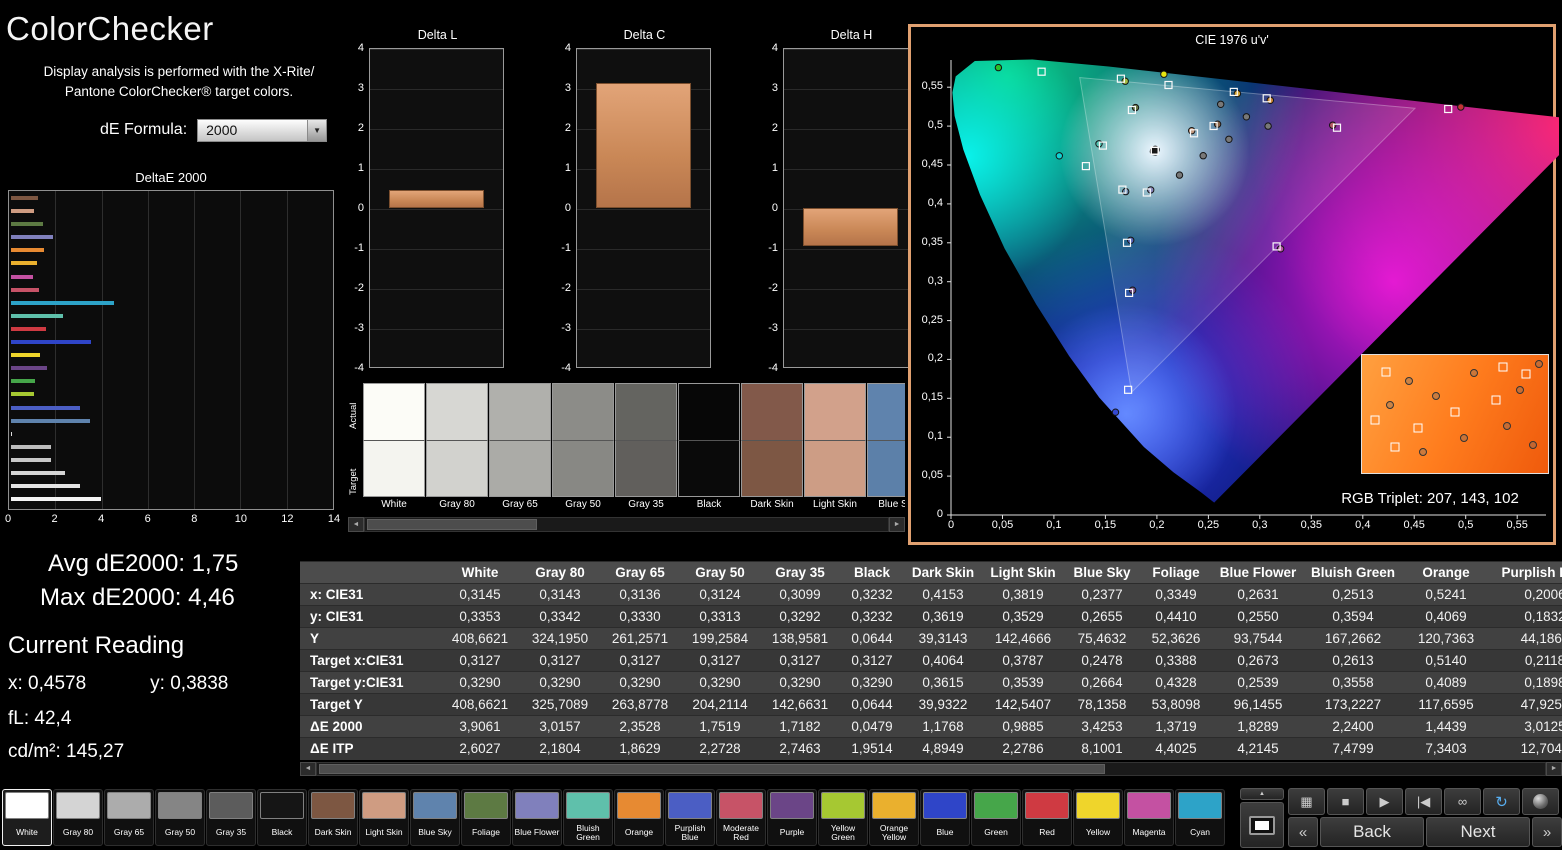 The height and width of the screenshot is (850, 1562). Describe the element at coordinates (1149, 817) in the screenshot. I see `patch-button-magenta: Magenta` at that location.